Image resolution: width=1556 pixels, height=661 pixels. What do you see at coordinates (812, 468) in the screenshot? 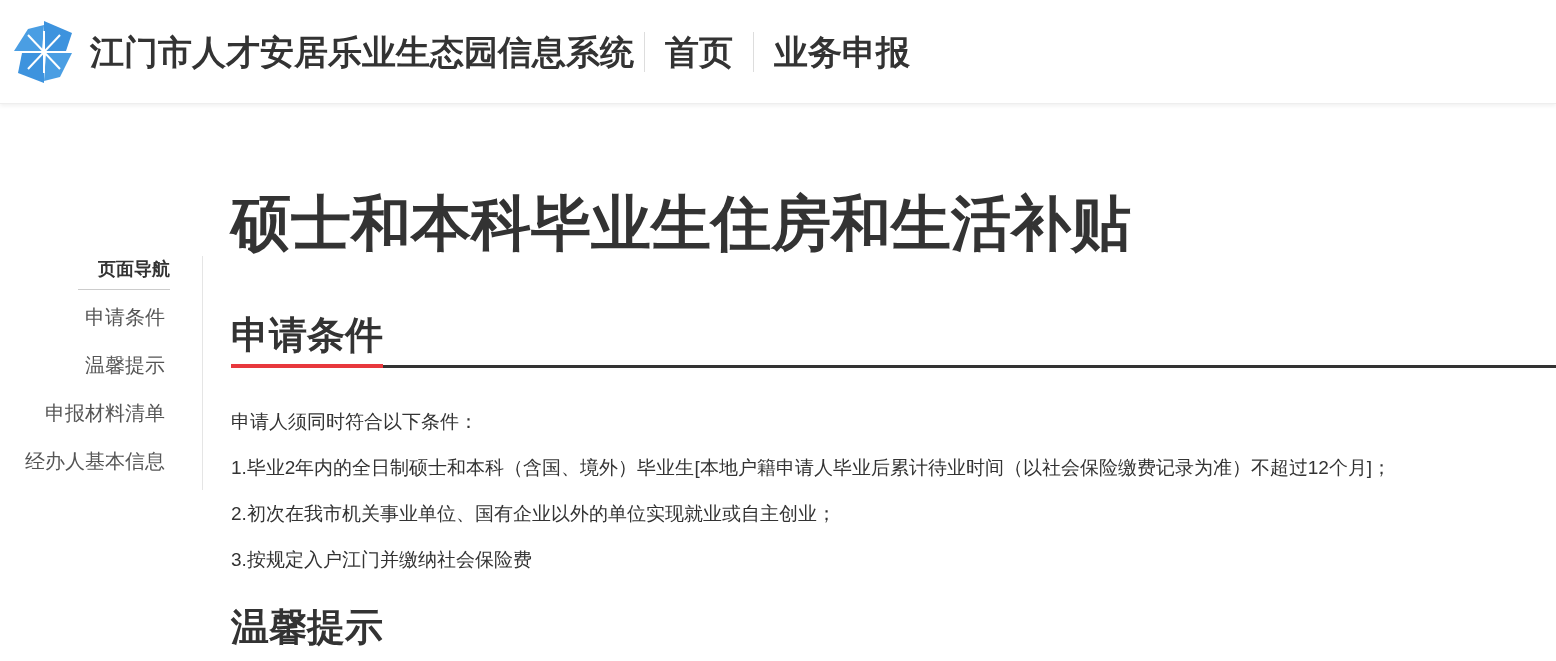
I see `paragraph: 1.毕业2年内的全日制硕士和本科（含国、境外）毕业生[本地户籍申请人毕业后累计待业时间（以社会保险缴费记录为准）不超过12个月]；` at bounding box center [812, 468].